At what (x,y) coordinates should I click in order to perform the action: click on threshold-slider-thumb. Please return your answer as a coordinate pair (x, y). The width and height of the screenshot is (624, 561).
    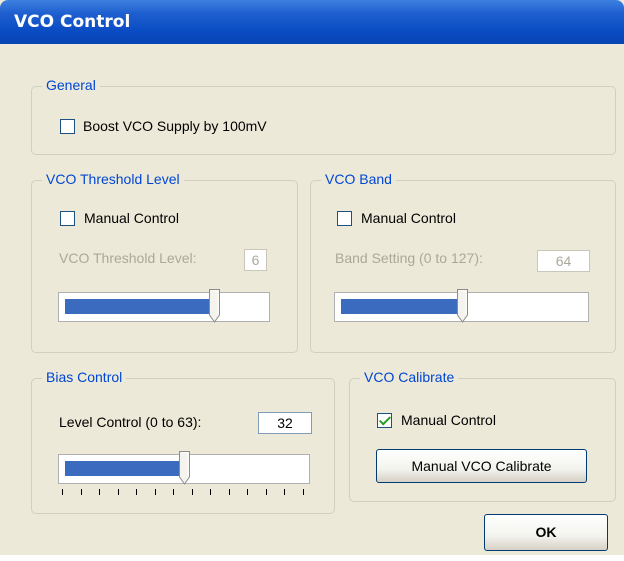
    Looking at the image, I should click on (214, 306).